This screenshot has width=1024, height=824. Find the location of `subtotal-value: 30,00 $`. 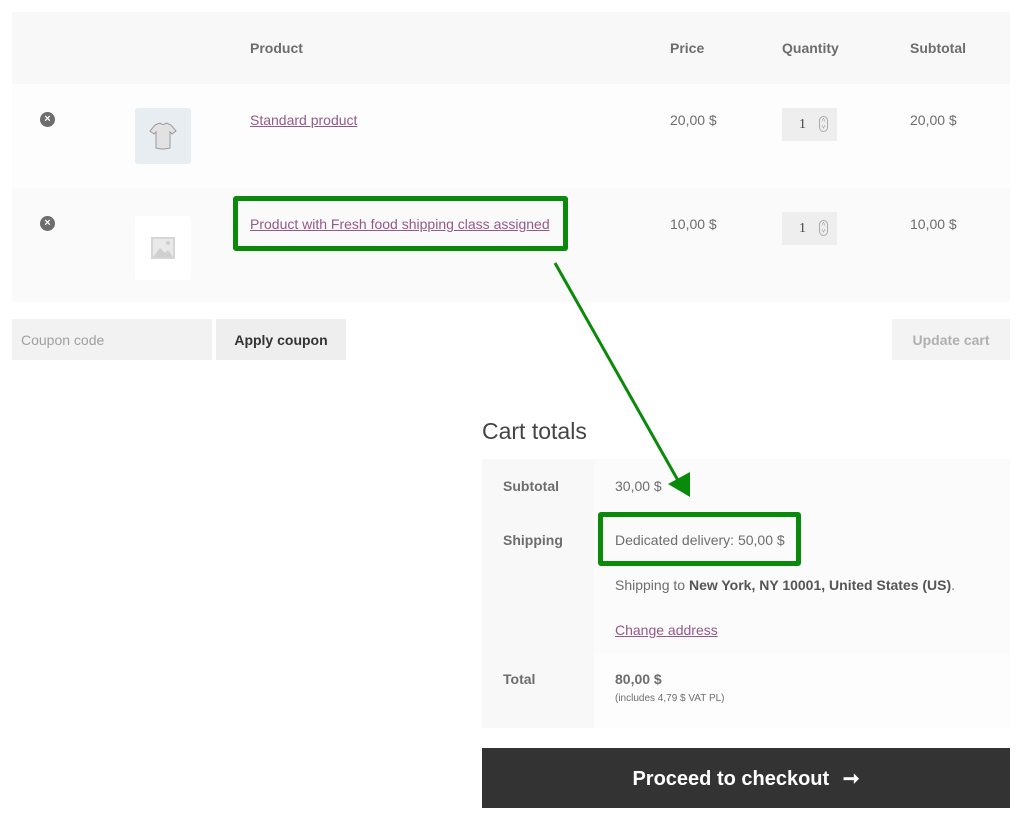

subtotal-value: 30,00 $ is located at coordinates (638, 486).